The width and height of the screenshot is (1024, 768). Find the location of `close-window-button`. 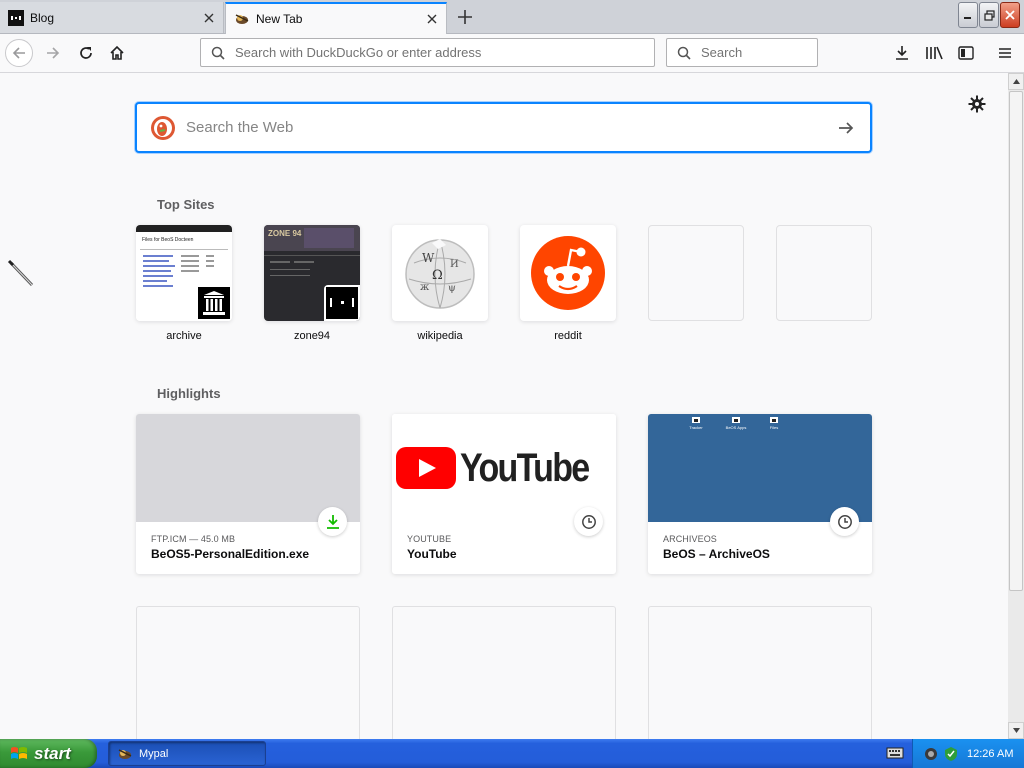

close-window-button is located at coordinates (1010, 15).